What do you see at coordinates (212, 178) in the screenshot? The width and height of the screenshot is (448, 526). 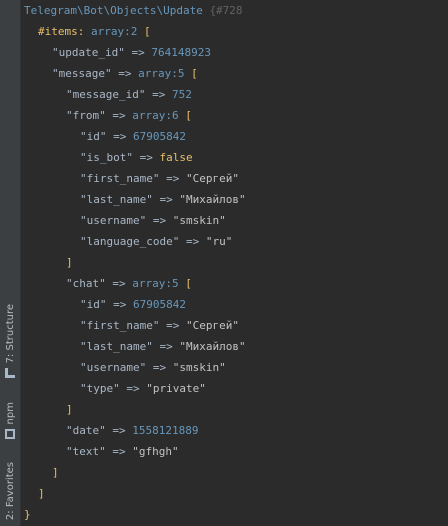 I see `from-first-name-value: "Сергей"` at bounding box center [212, 178].